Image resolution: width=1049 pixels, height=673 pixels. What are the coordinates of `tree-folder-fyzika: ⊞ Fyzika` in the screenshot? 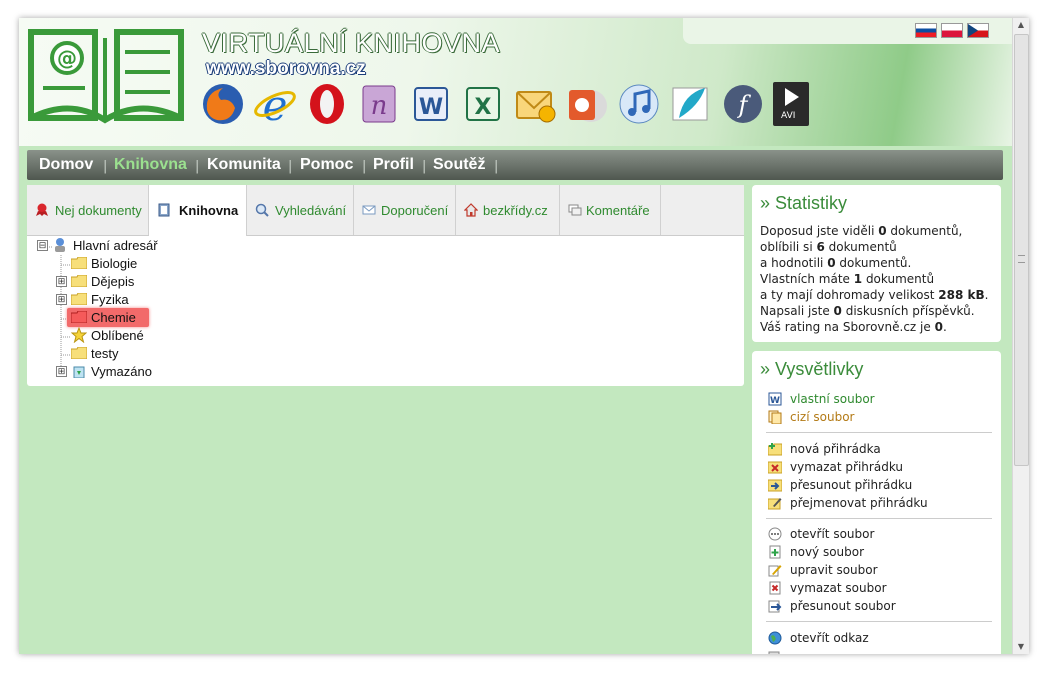 It's located at (115, 300).